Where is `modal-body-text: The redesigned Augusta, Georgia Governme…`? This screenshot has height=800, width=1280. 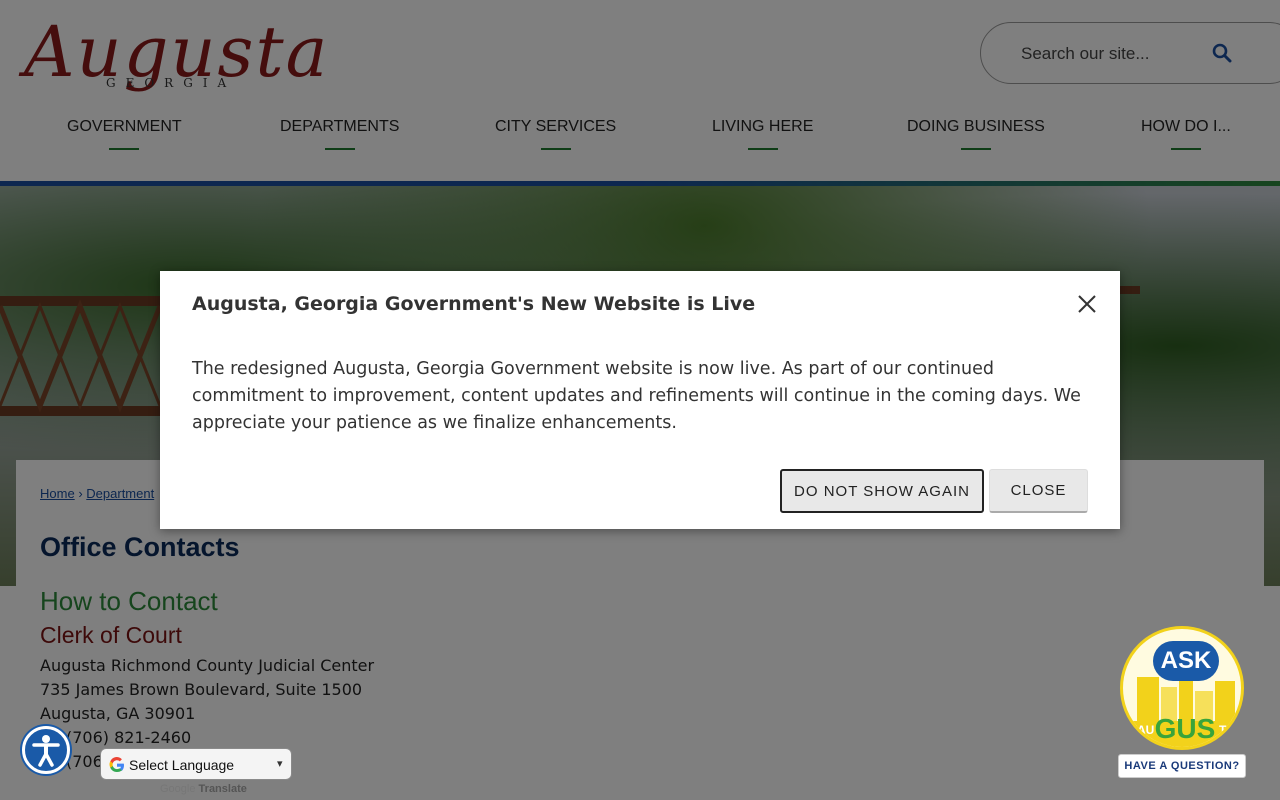 modal-body-text: The redesigned Augusta, Georgia Governme… is located at coordinates (636, 396).